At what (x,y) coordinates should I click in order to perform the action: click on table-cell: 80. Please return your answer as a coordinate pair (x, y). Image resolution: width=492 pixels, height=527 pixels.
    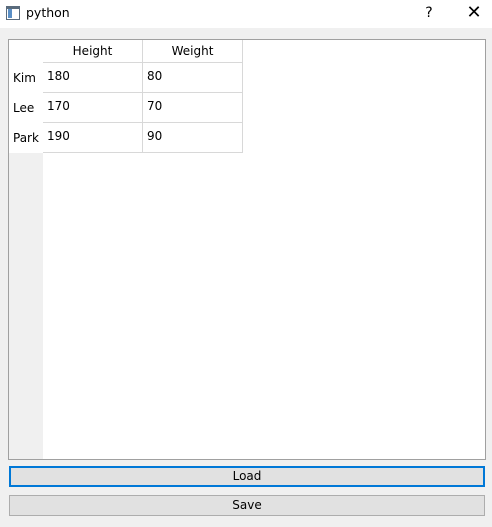
    Looking at the image, I should click on (193, 78).